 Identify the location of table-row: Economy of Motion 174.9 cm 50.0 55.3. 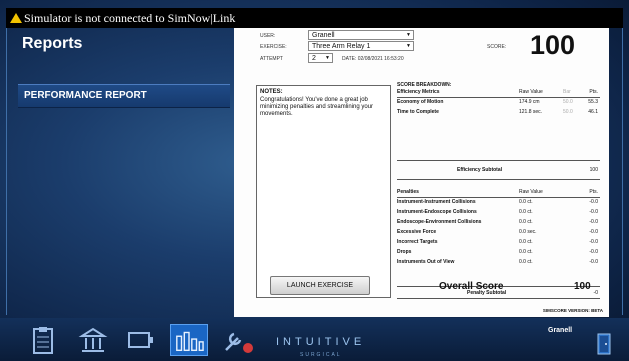
(498, 102).